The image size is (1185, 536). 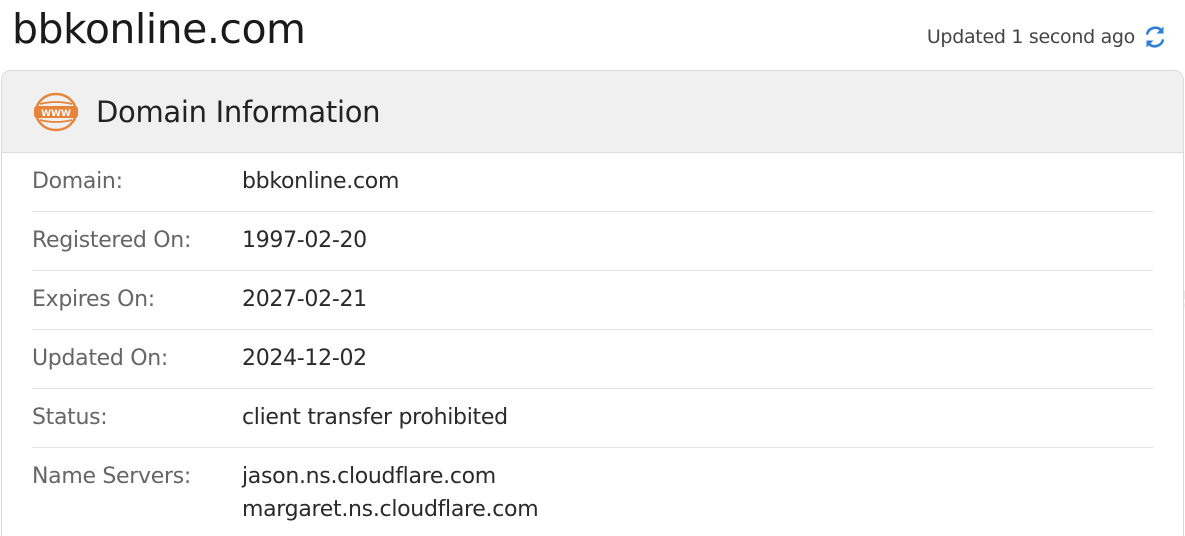 What do you see at coordinates (375, 417) in the screenshot?
I see `row-value: client transfer prohibited` at bounding box center [375, 417].